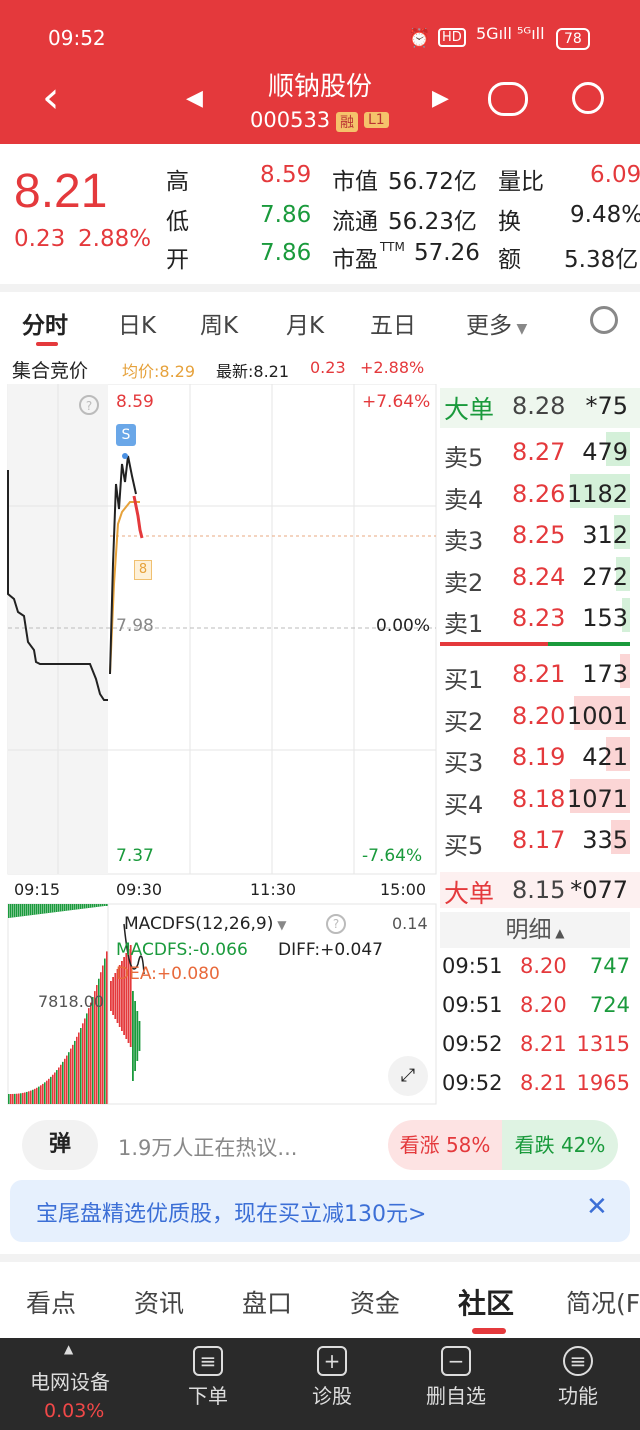  I want to click on tab-news: 资讯, so click(159, 1302).